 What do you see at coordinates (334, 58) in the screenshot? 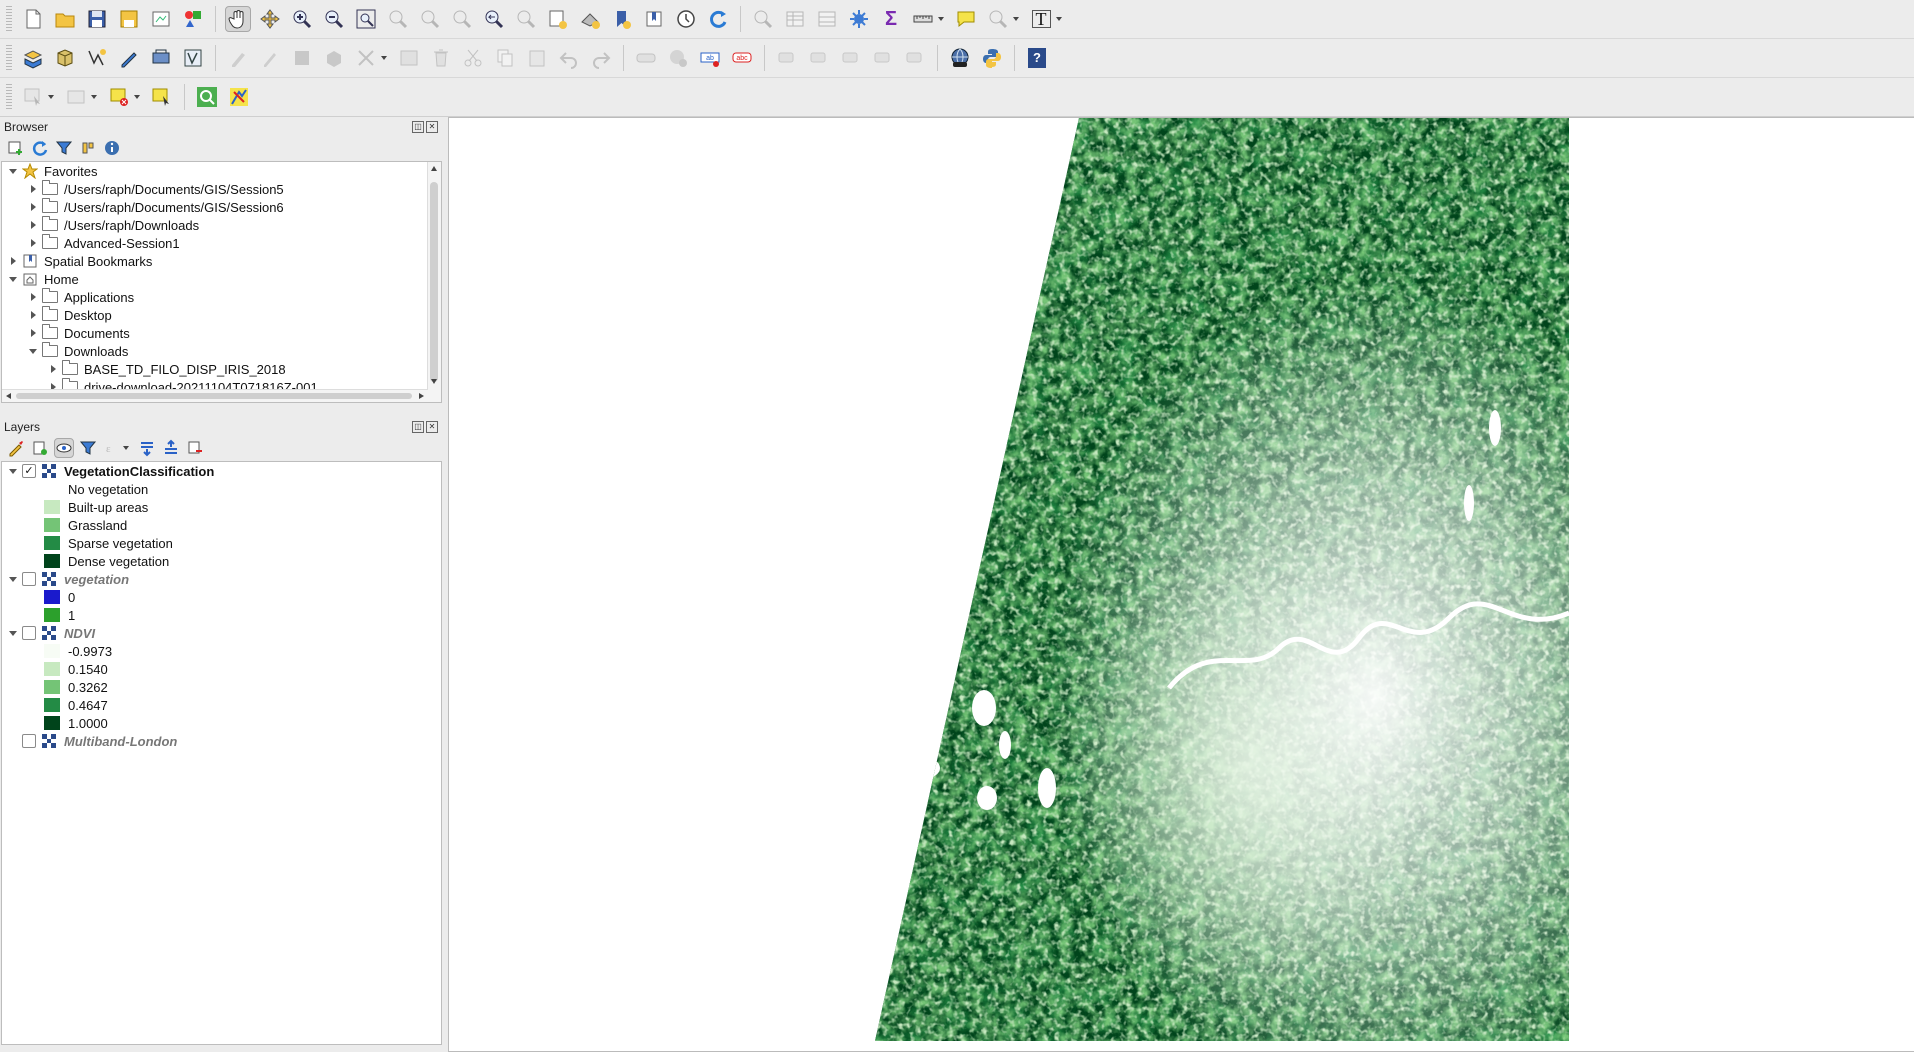
I see `add-feature-icon` at bounding box center [334, 58].